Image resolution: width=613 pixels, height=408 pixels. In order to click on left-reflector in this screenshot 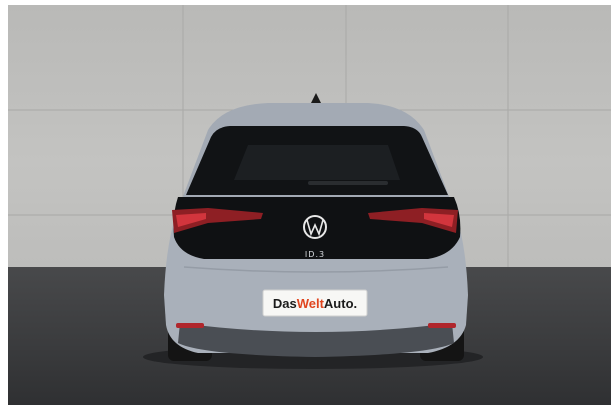, I will do `click(190, 325)`.